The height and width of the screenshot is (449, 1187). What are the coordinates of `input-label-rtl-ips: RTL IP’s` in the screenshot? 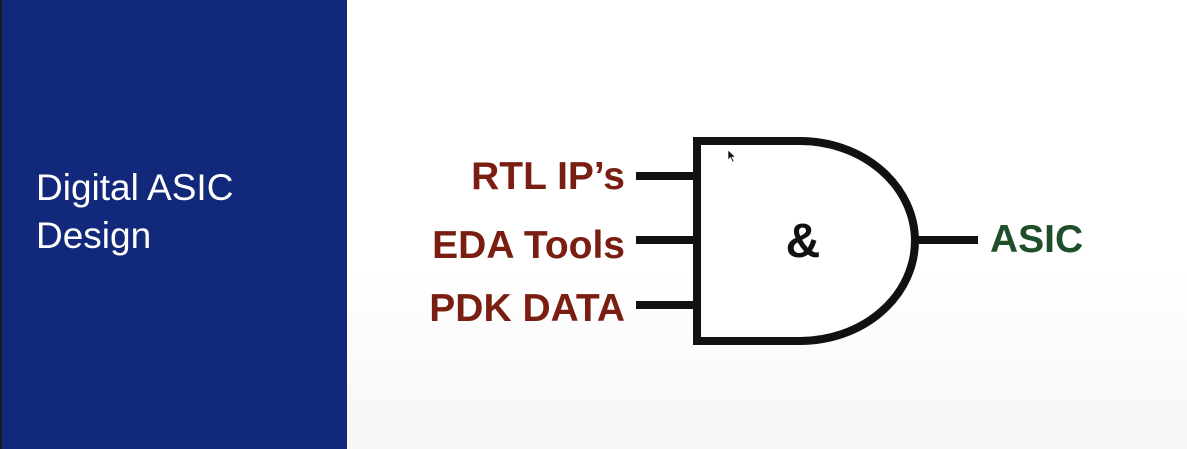 It's located at (548, 176).